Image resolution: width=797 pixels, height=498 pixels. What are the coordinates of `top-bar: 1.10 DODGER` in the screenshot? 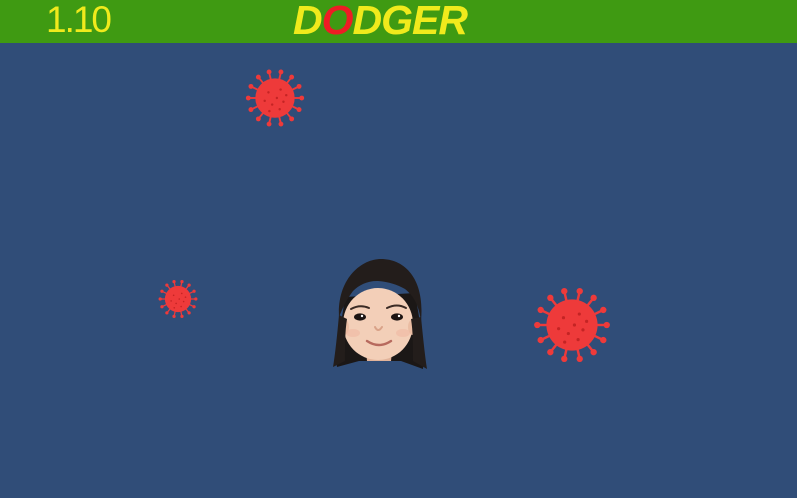 It's located at (398, 21).